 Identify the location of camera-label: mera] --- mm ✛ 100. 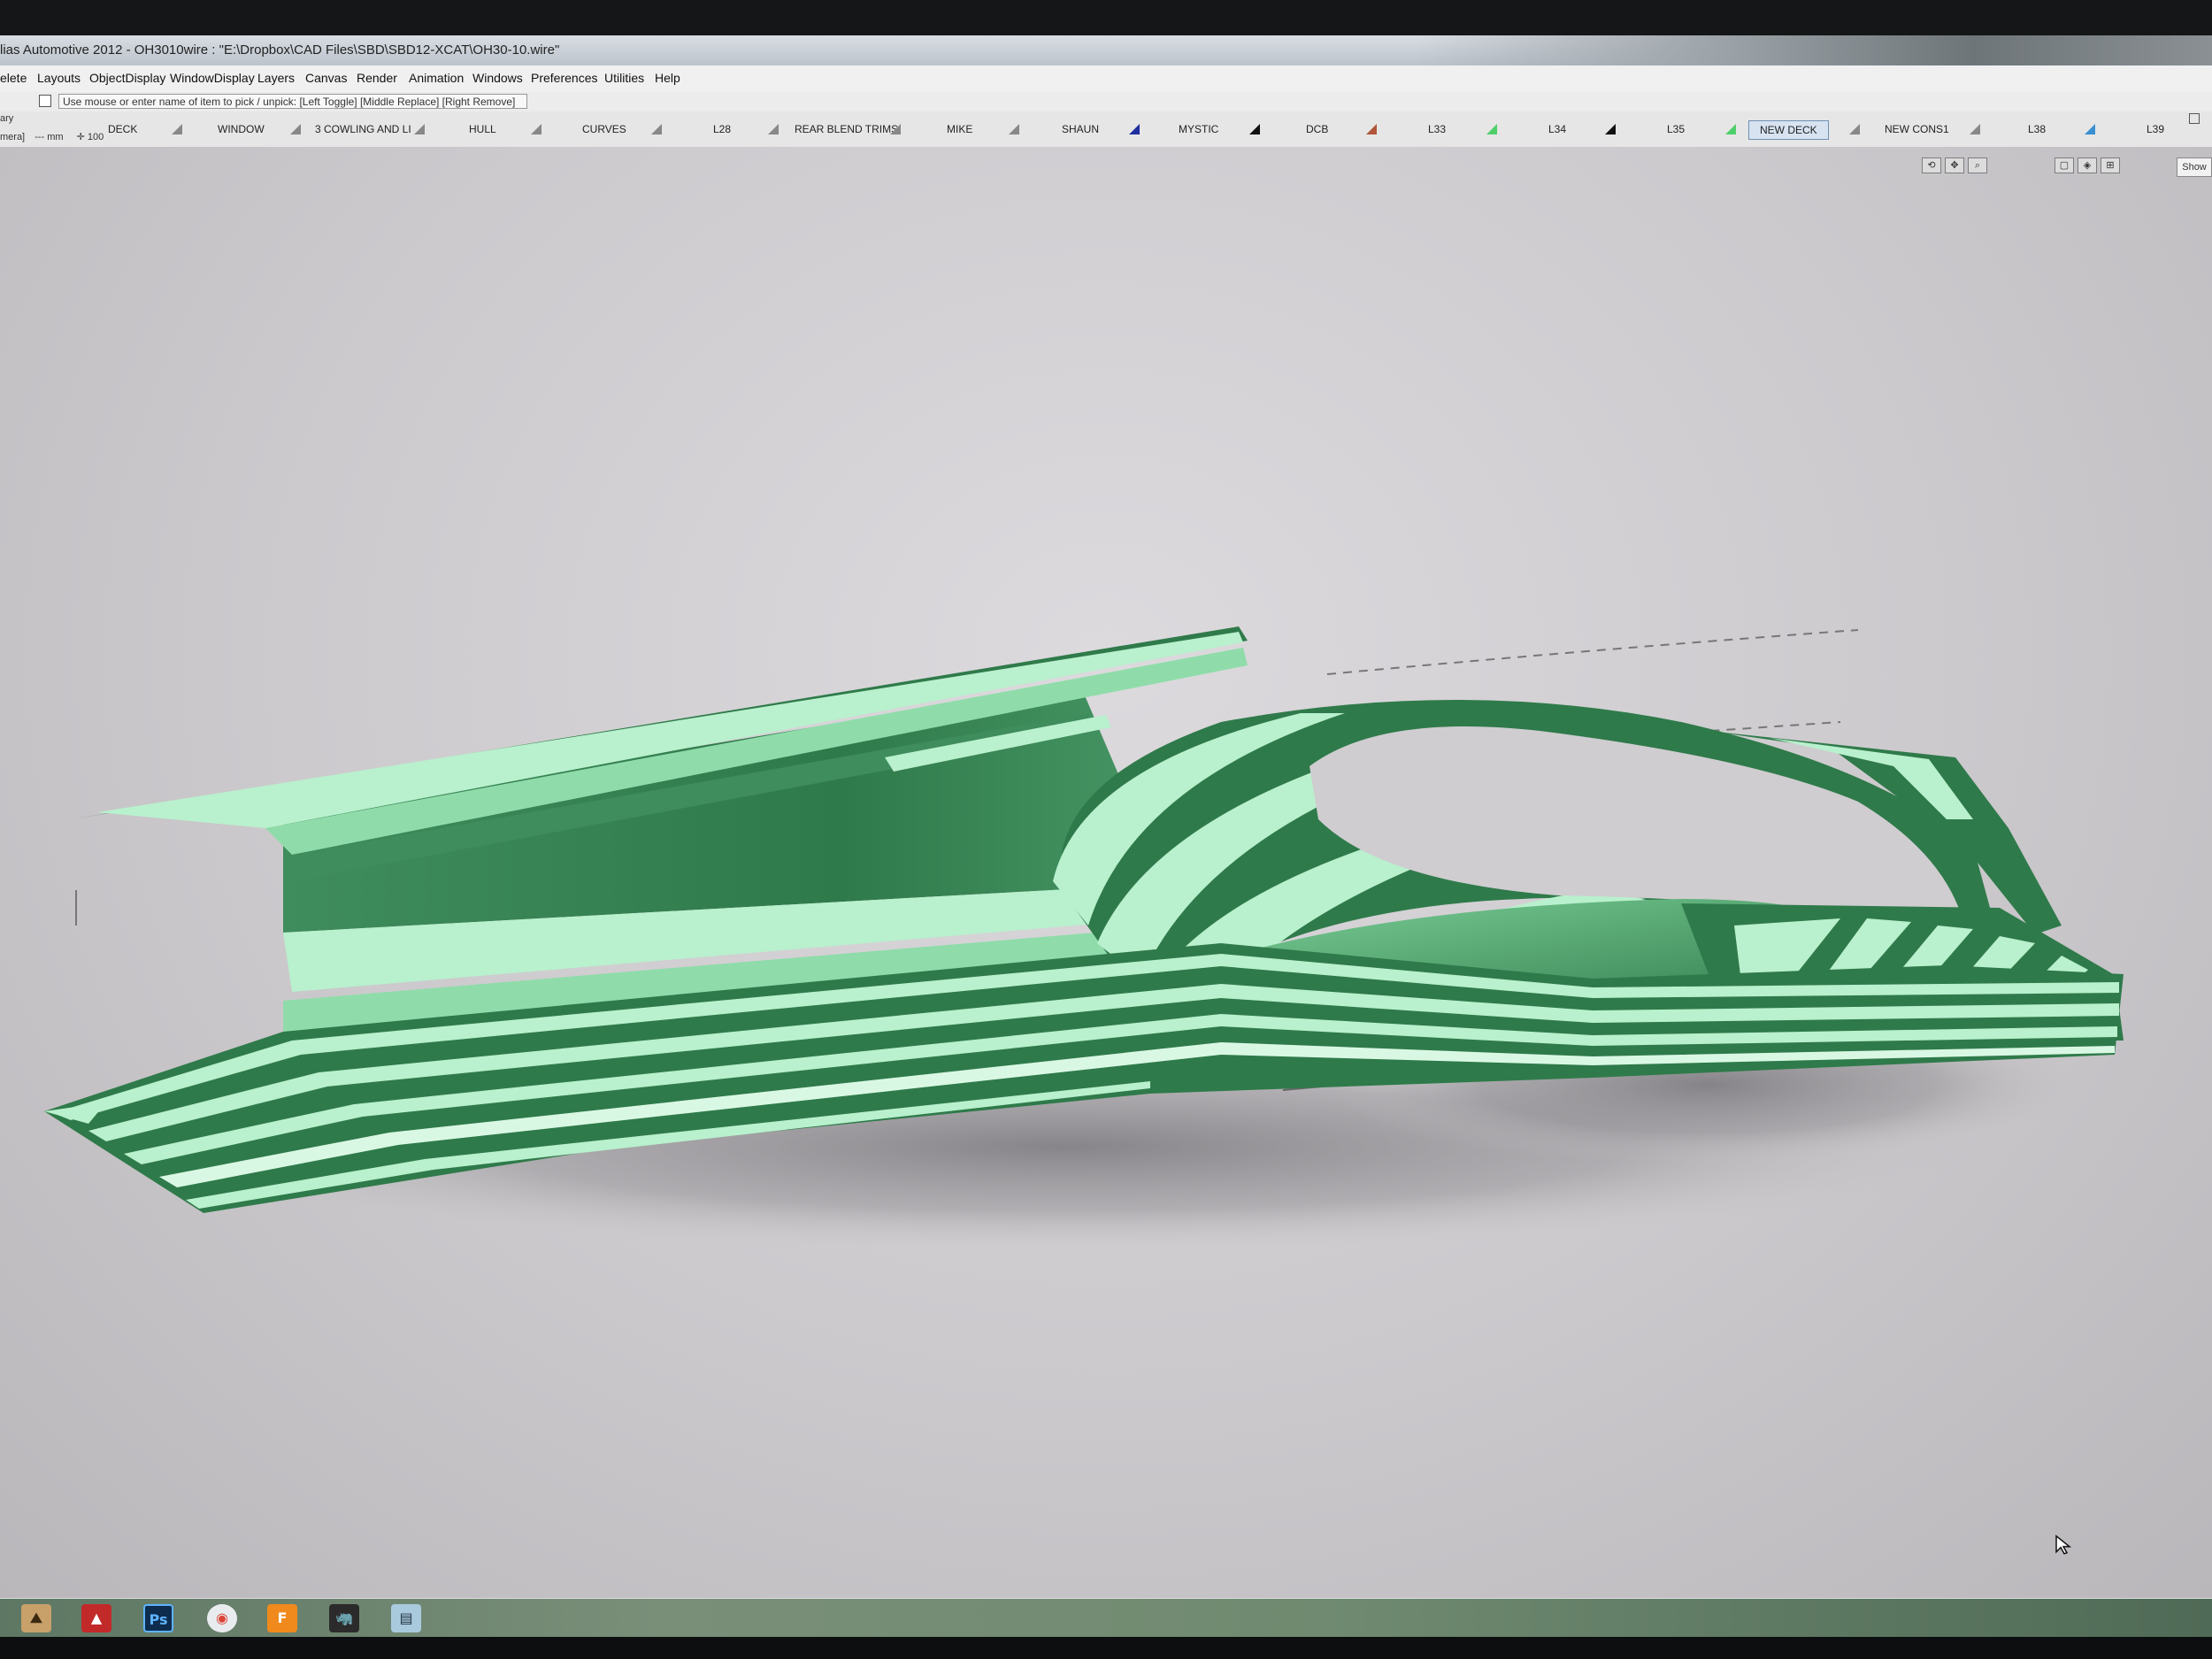
(52, 137).